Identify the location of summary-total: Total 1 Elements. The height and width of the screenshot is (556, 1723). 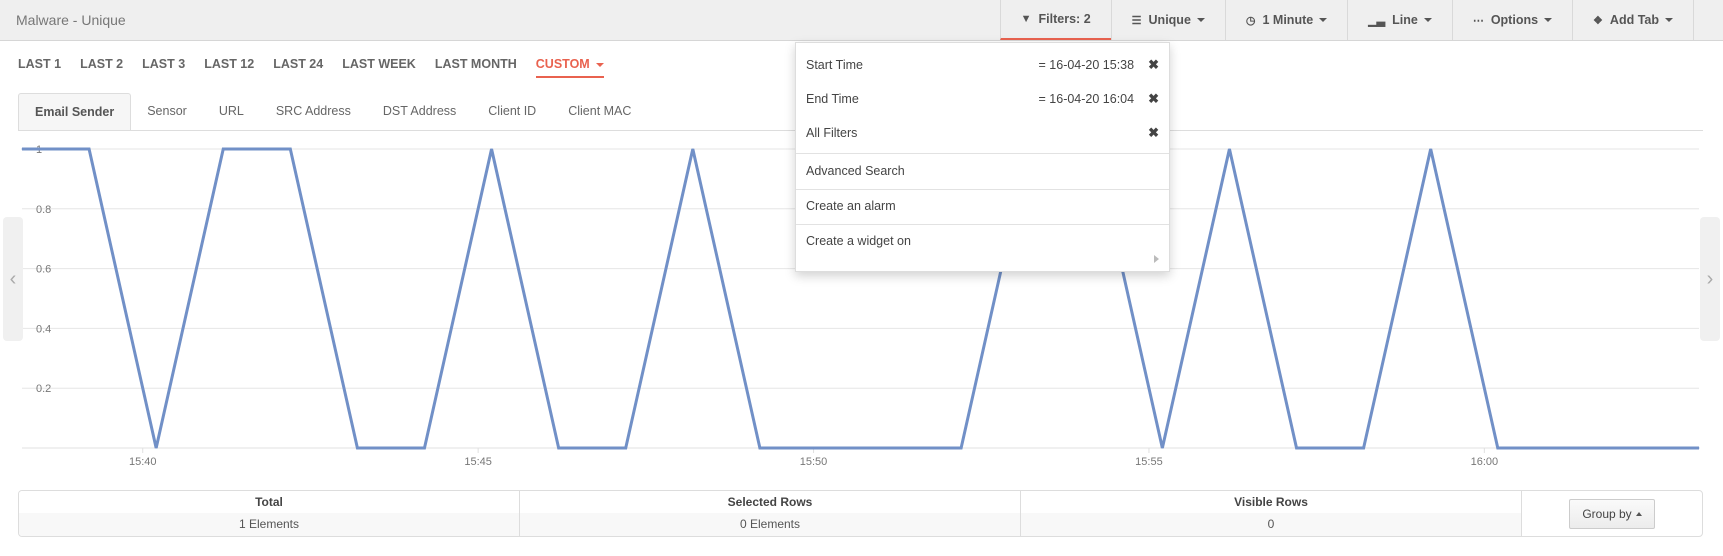
(269, 513).